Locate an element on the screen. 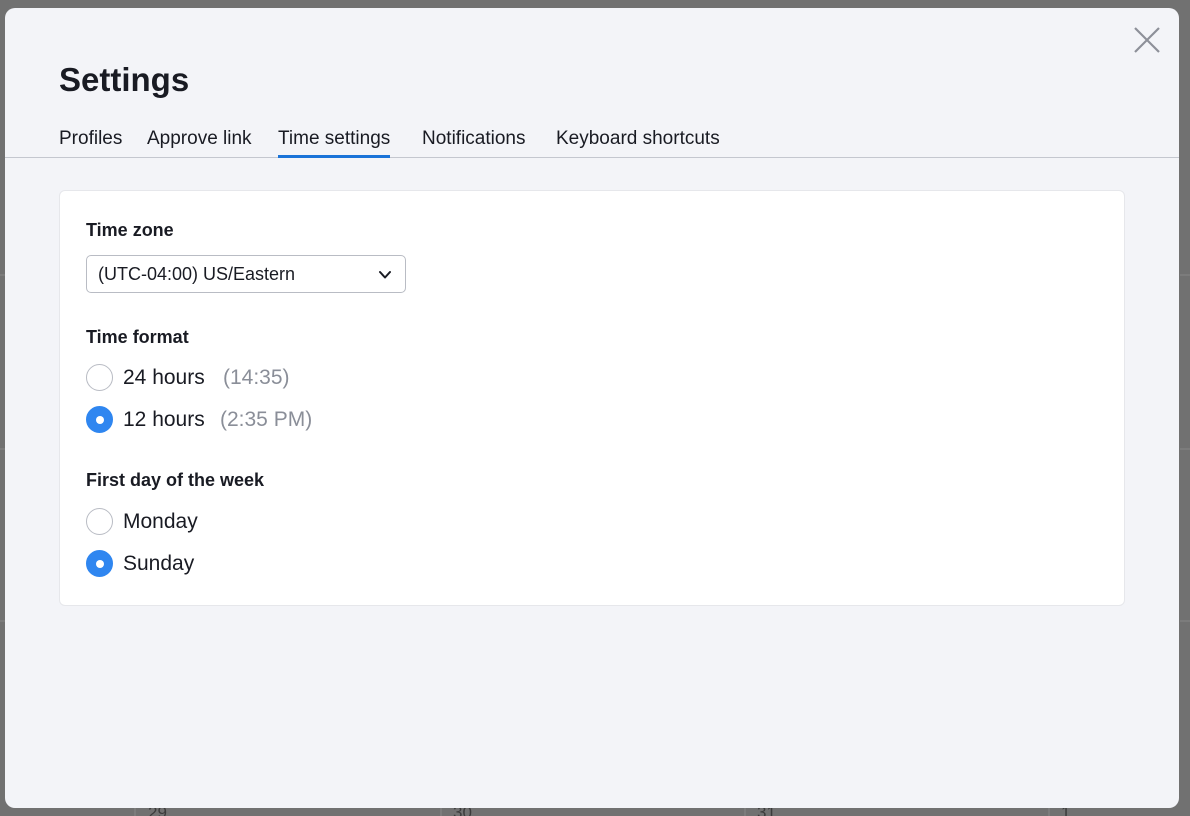  first-day-label: First day of the week is located at coordinates (175, 480).